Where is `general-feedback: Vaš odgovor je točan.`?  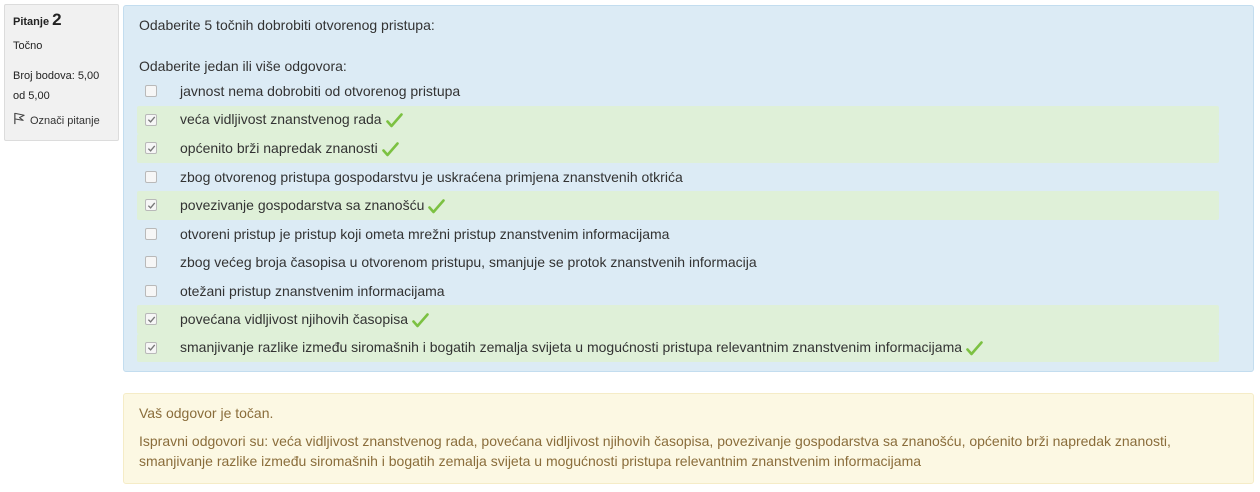 general-feedback: Vaš odgovor je točan. is located at coordinates (206, 413).